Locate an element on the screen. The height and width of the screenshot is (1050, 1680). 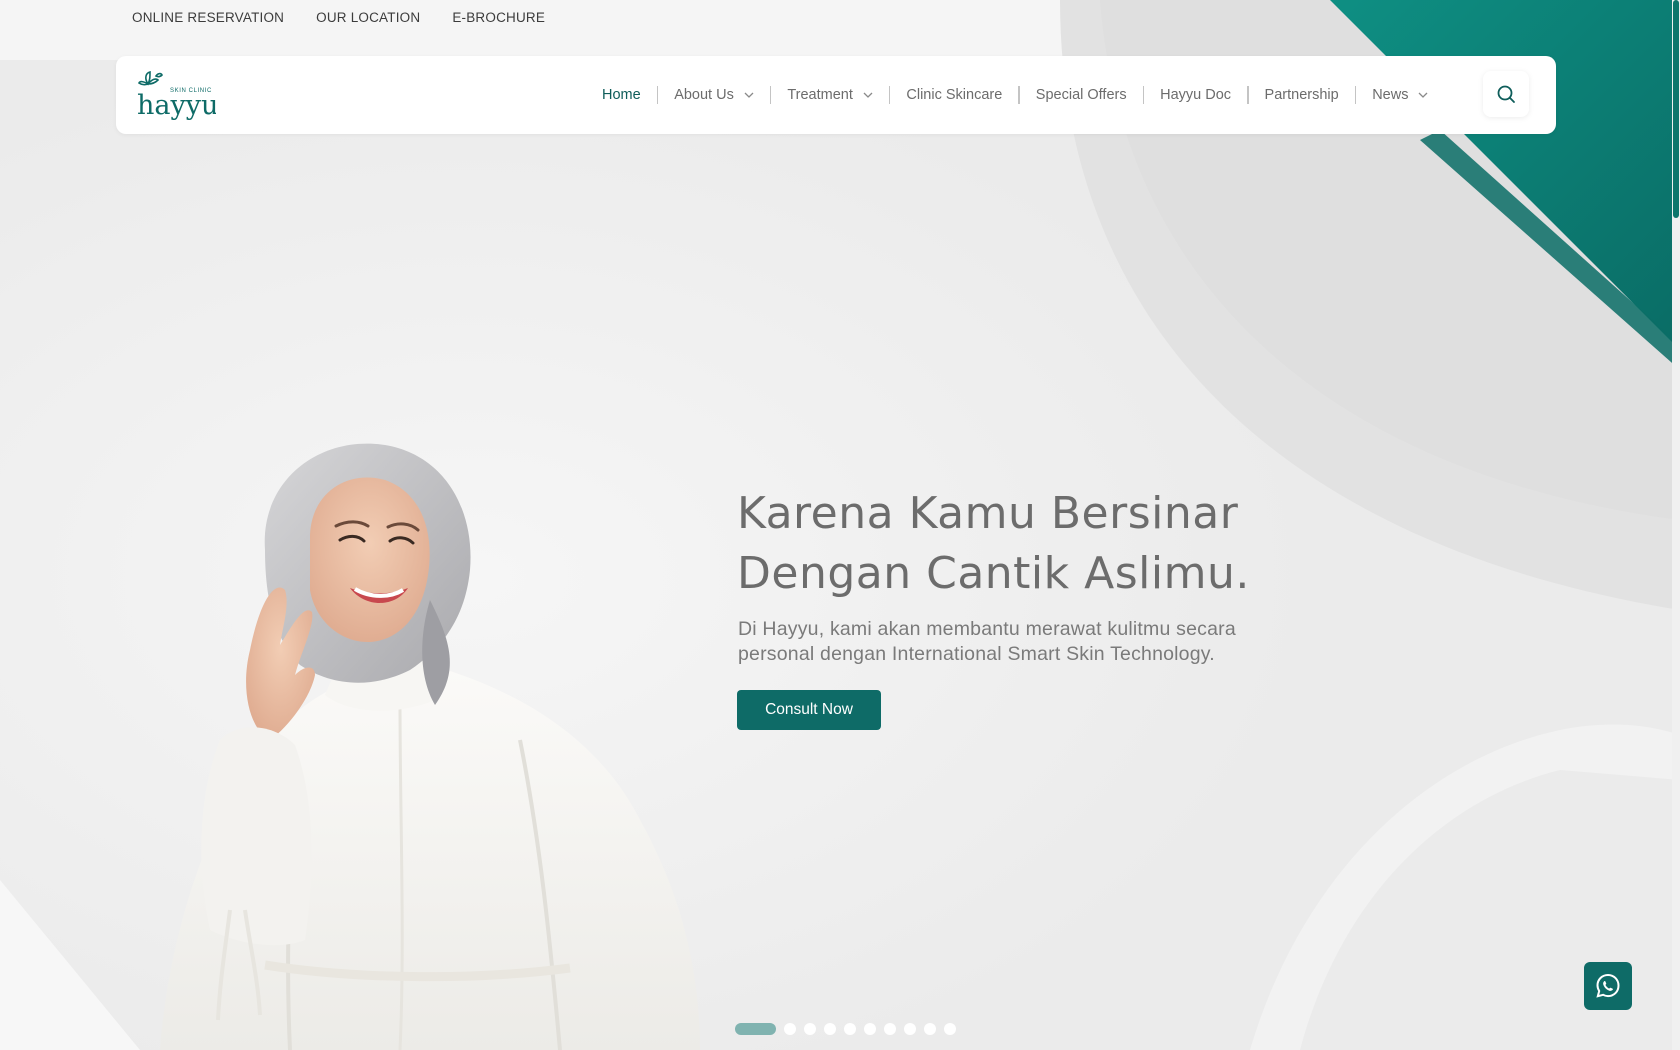
e-brochure-link: E-BROCHURE is located at coordinates (498, 18).